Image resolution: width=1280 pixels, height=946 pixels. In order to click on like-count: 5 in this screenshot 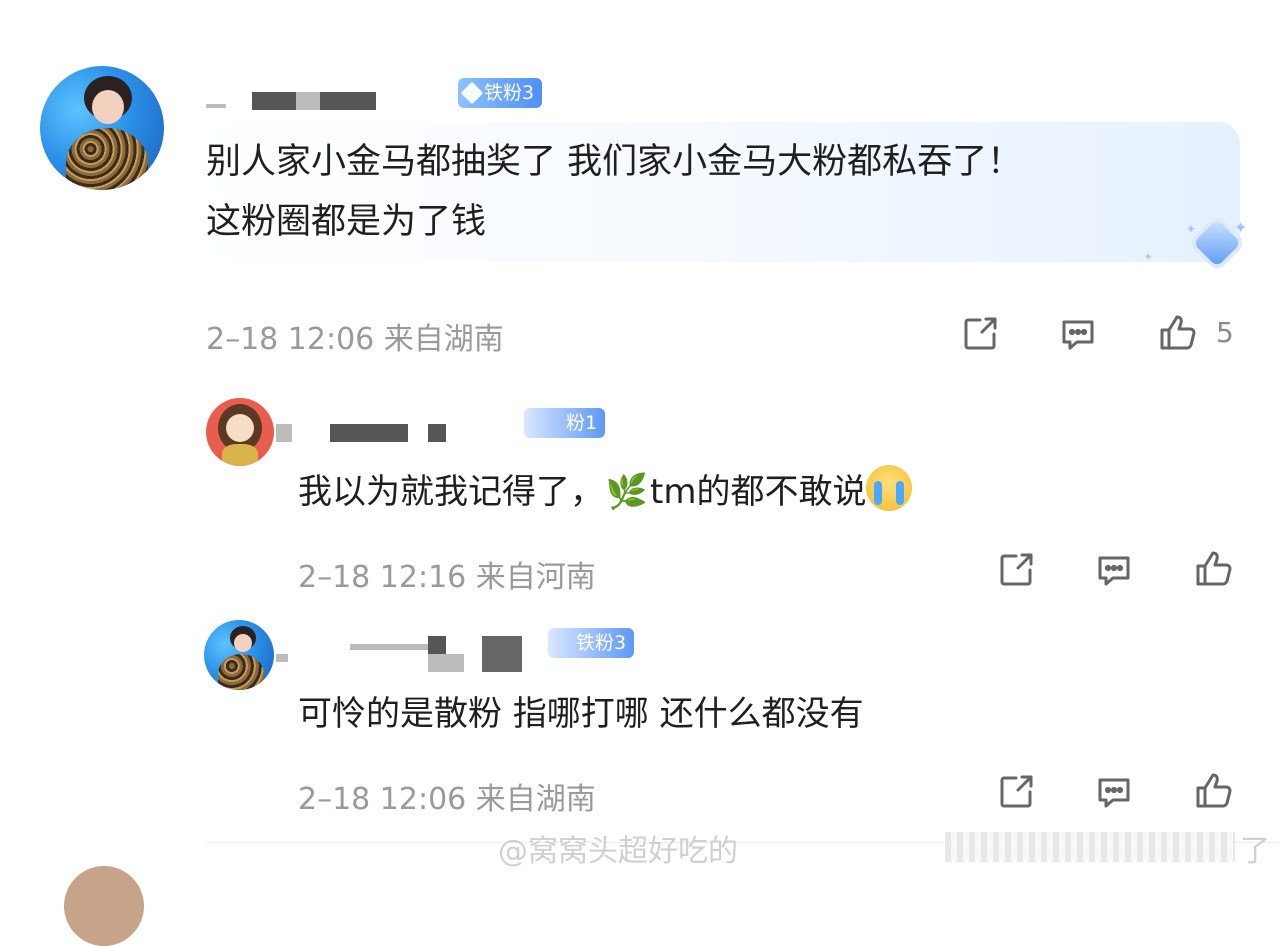, I will do `click(1225, 332)`.